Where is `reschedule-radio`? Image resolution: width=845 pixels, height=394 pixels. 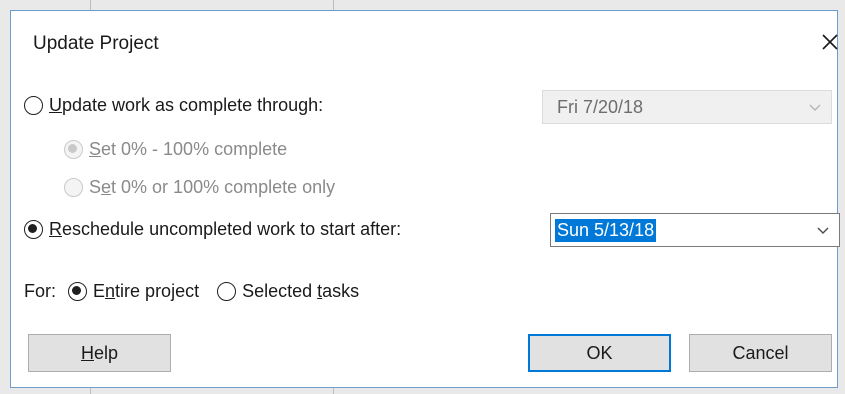
reschedule-radio is located at coordinates (33, 229).